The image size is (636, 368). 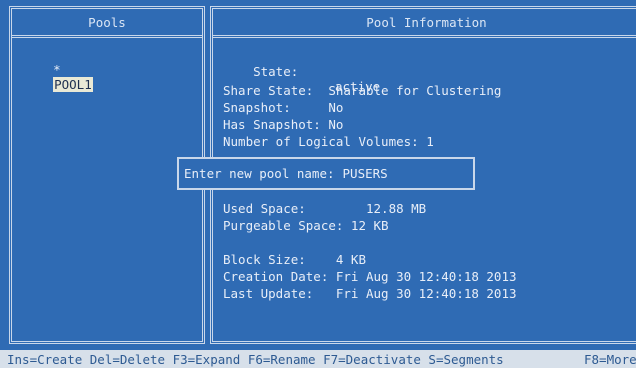 I want to click on has-snapshot-line: Has Snapshot: No, so click(x=283, y=124).